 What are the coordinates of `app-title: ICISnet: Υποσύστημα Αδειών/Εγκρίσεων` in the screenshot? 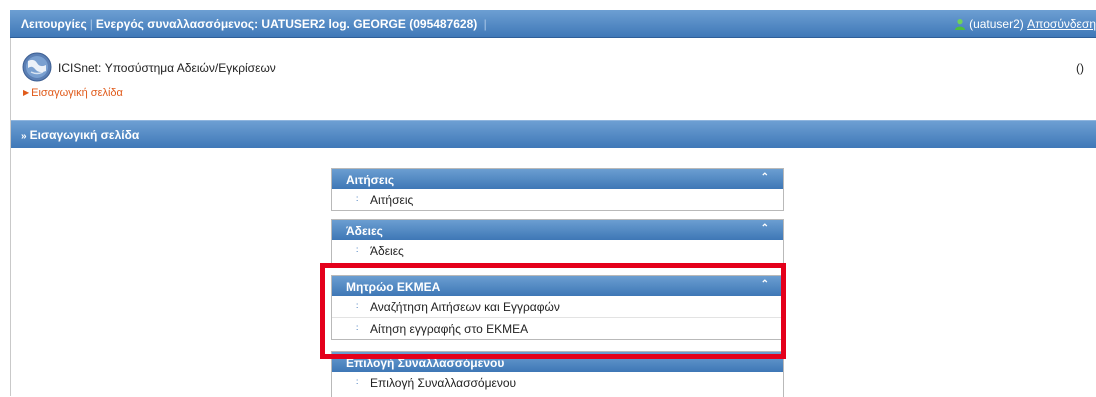 It's located at (167, 68).